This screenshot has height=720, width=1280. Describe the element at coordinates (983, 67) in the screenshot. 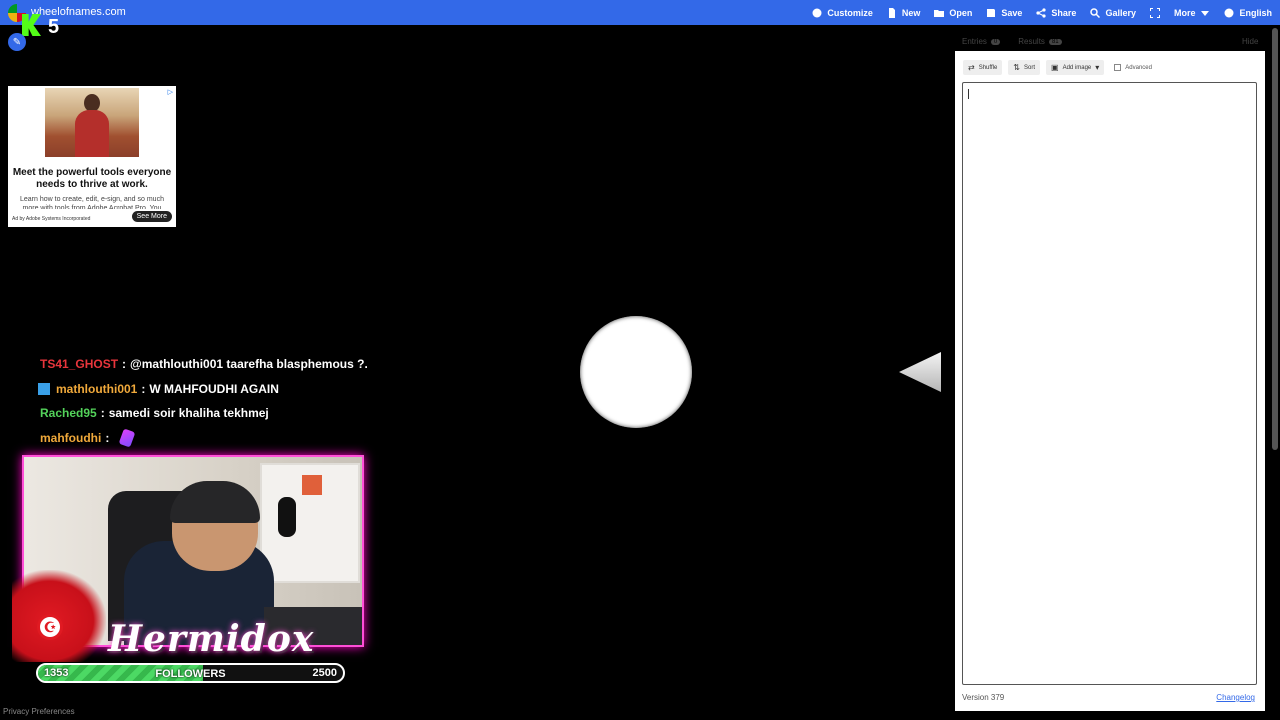

I see `shuffle-button: ⇄ Shuffle` at that location.